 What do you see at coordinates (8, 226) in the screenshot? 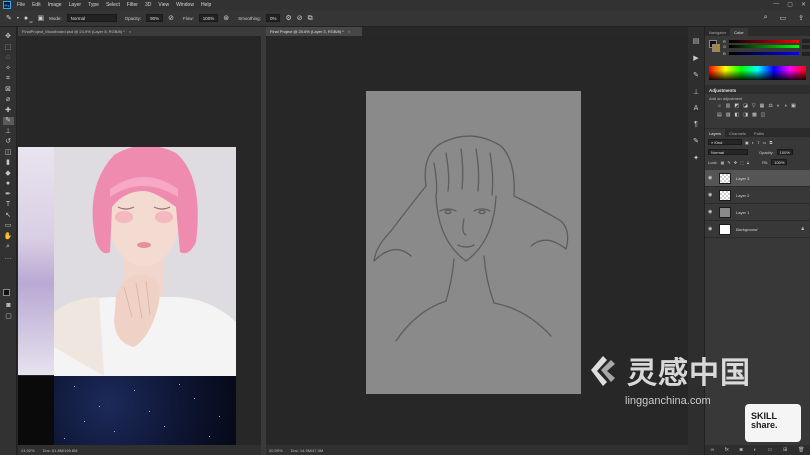
I see `rectangle-tool-icon: ▭` at bounding box center [8, 226].